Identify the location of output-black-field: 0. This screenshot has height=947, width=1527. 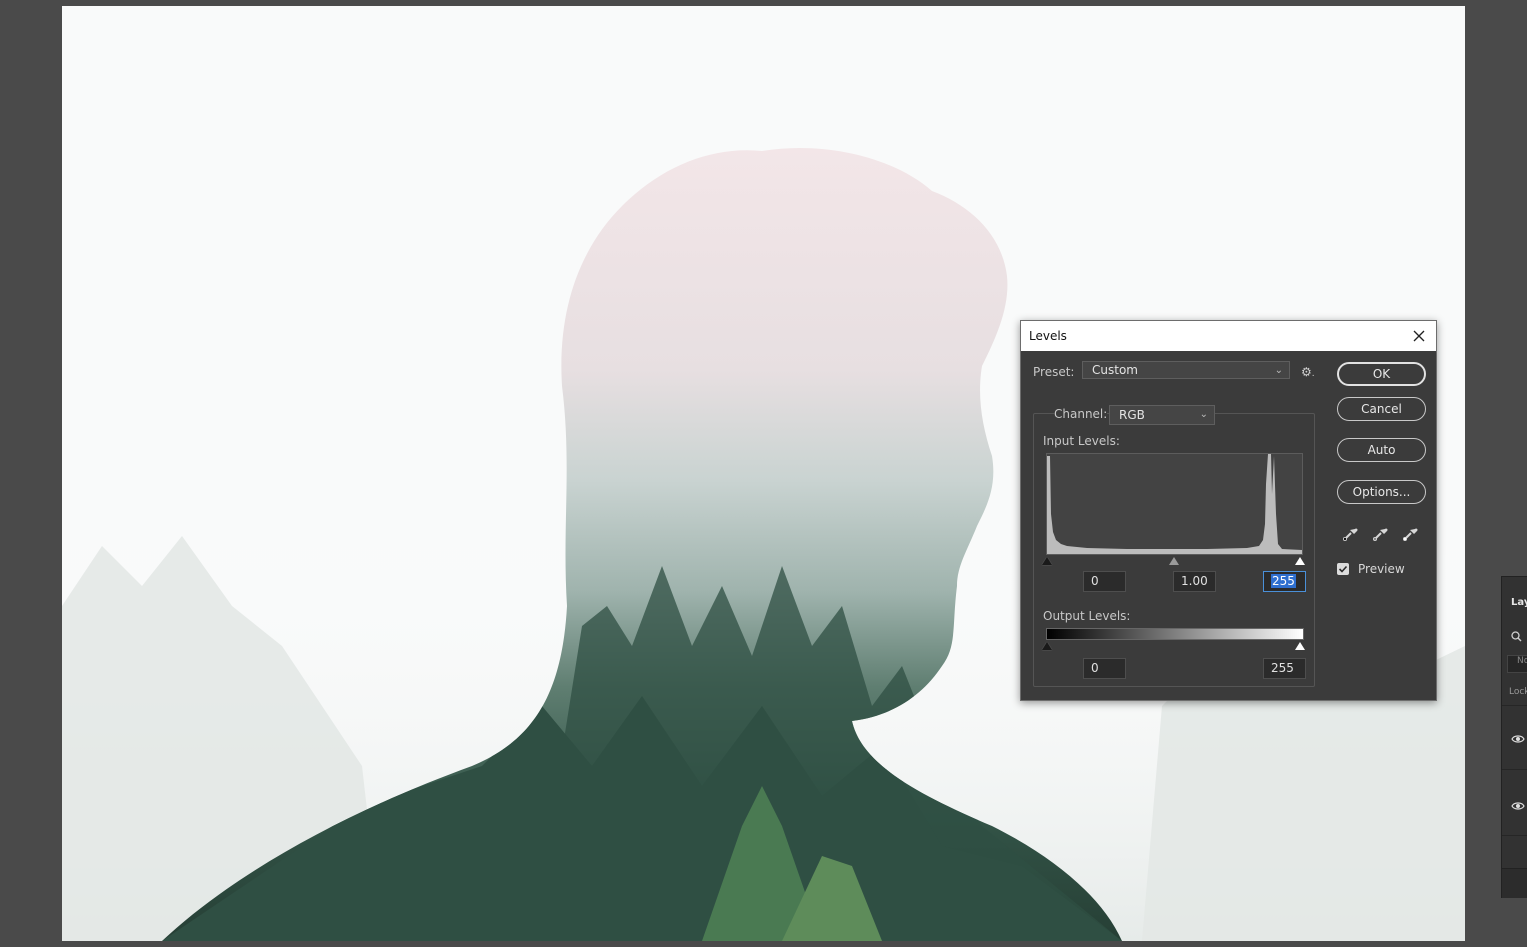
(1104, 668).